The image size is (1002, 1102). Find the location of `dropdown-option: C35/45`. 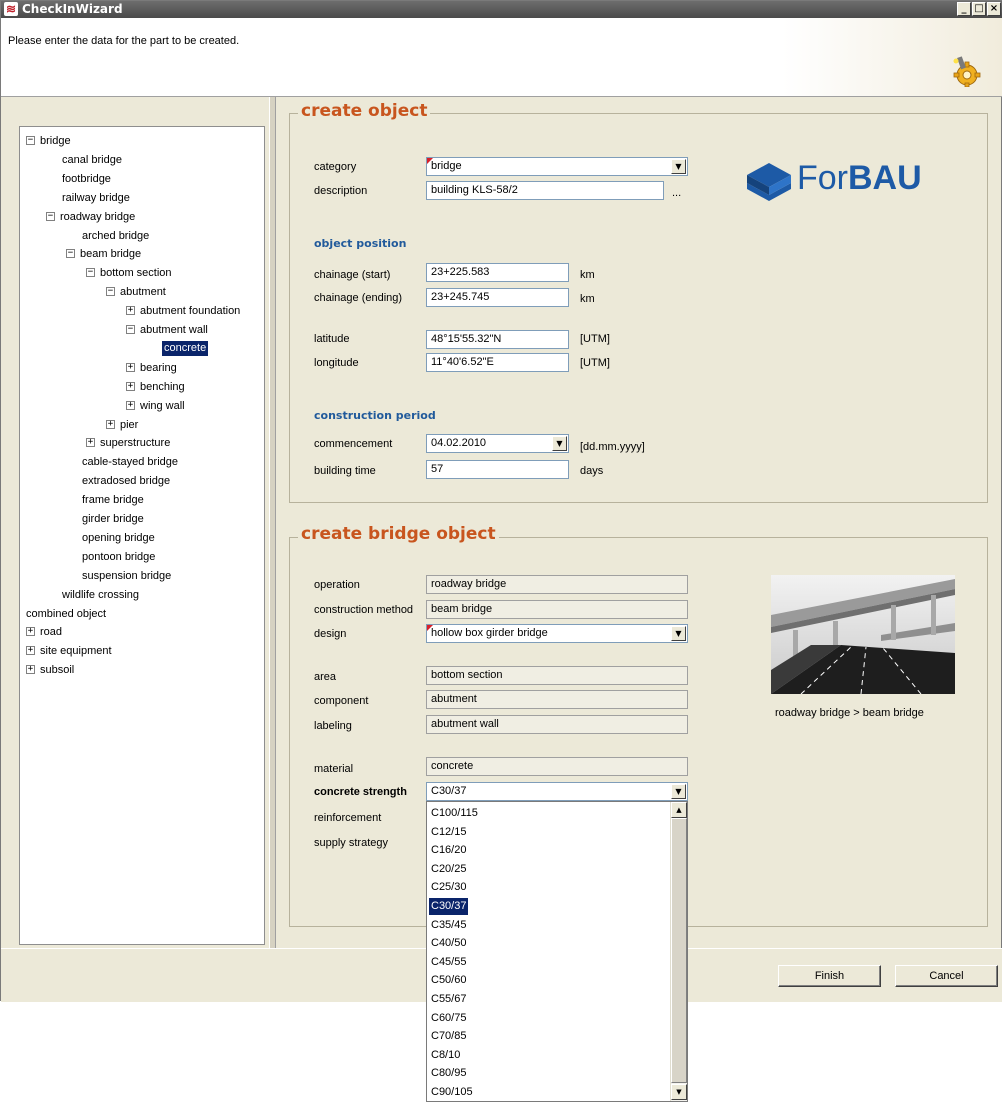

dropdown-option: C35/45 is located at coordinates (448, 925).